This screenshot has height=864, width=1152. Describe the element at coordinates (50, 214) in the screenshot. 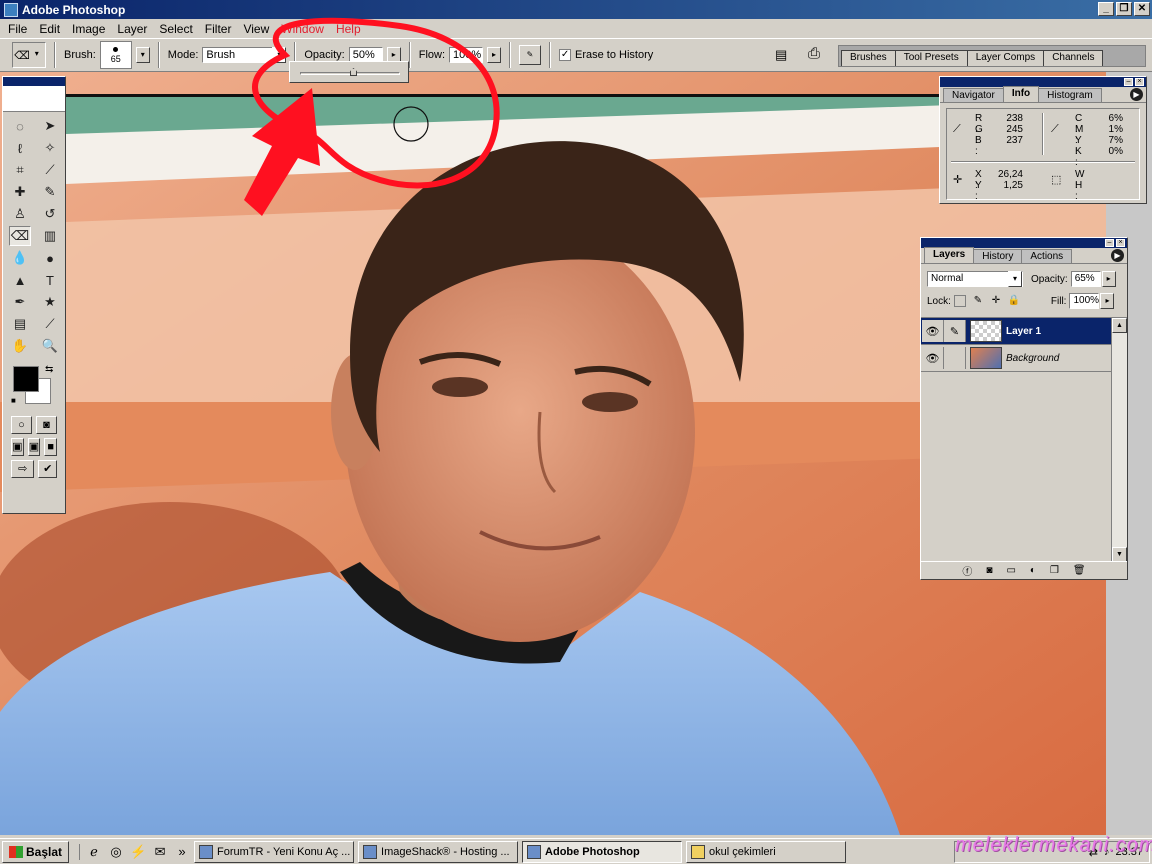

I see `history-brush-tool-icon: ↺` at that location.